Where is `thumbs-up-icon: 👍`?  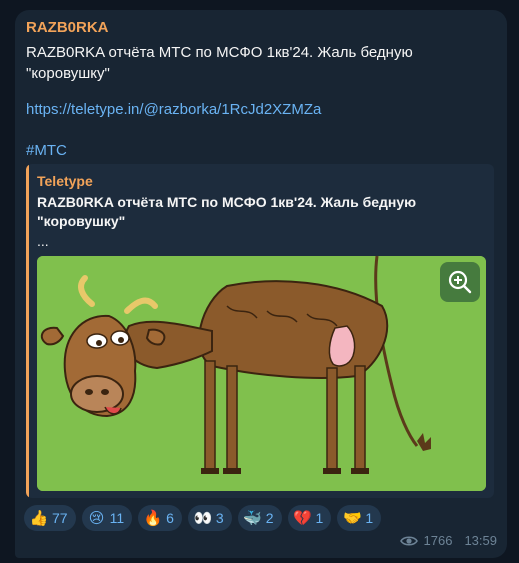 thumbs-up-icon: 👍 is located at coordinates (39, 518).